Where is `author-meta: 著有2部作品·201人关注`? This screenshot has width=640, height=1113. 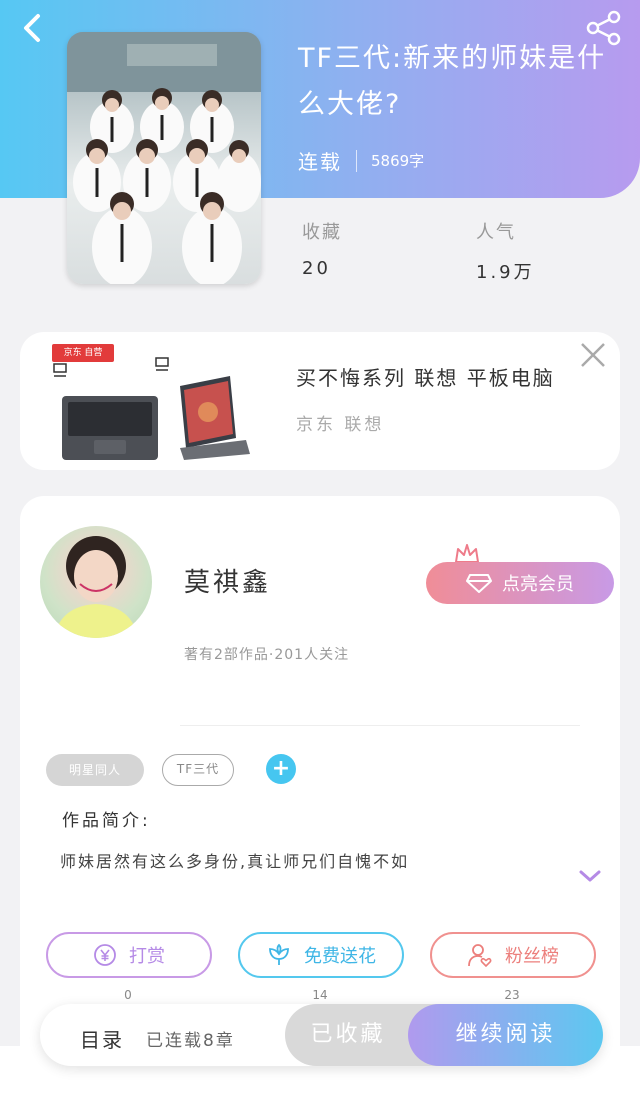 author-meta: 著有2部作品·201人关注 is located at coordinates (267, 655).